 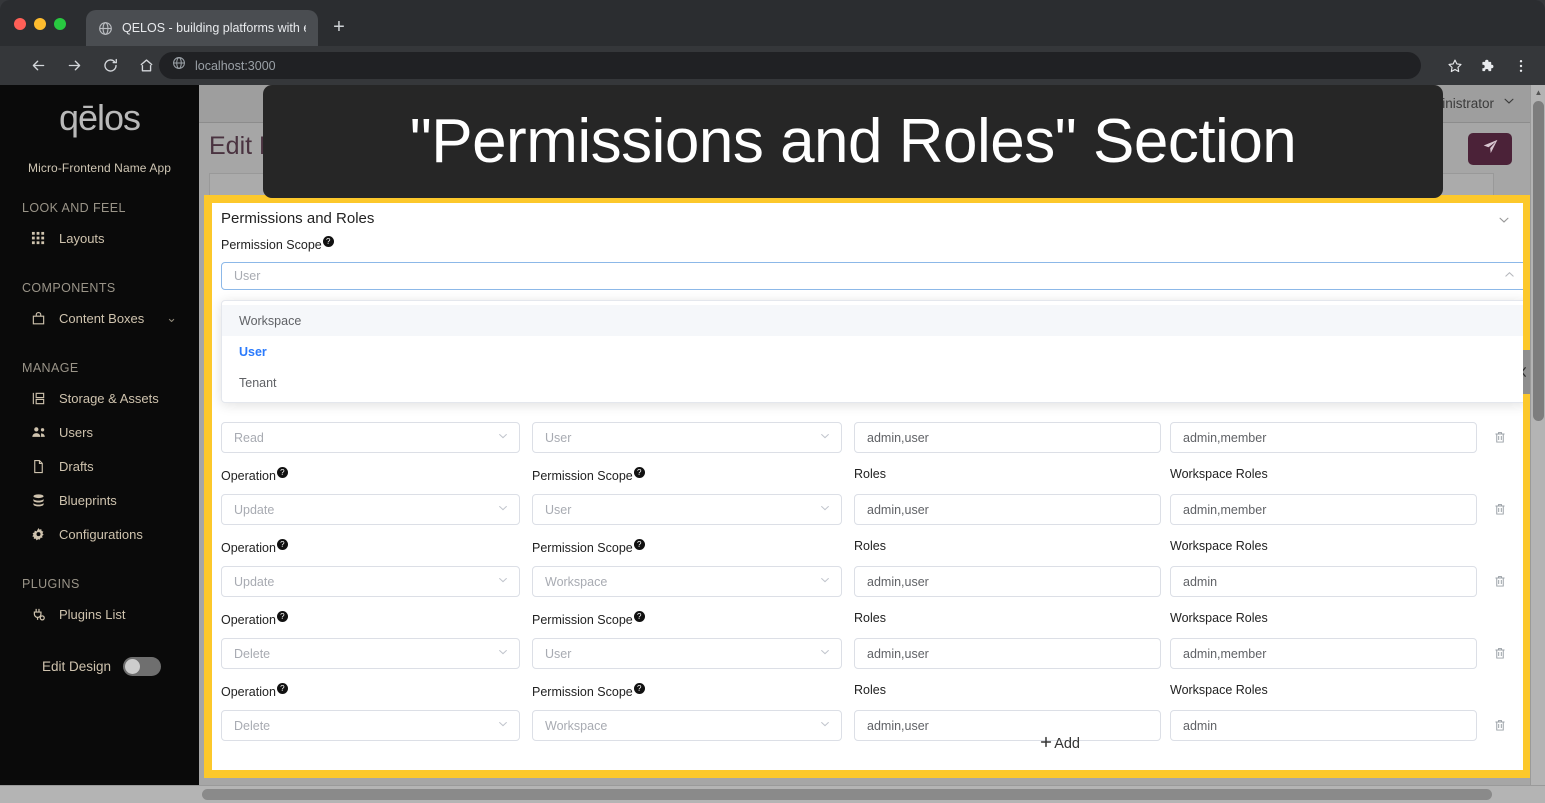 I want to click on workspace-roles-label: Workspace Roles, so click(x=1219, y=546).